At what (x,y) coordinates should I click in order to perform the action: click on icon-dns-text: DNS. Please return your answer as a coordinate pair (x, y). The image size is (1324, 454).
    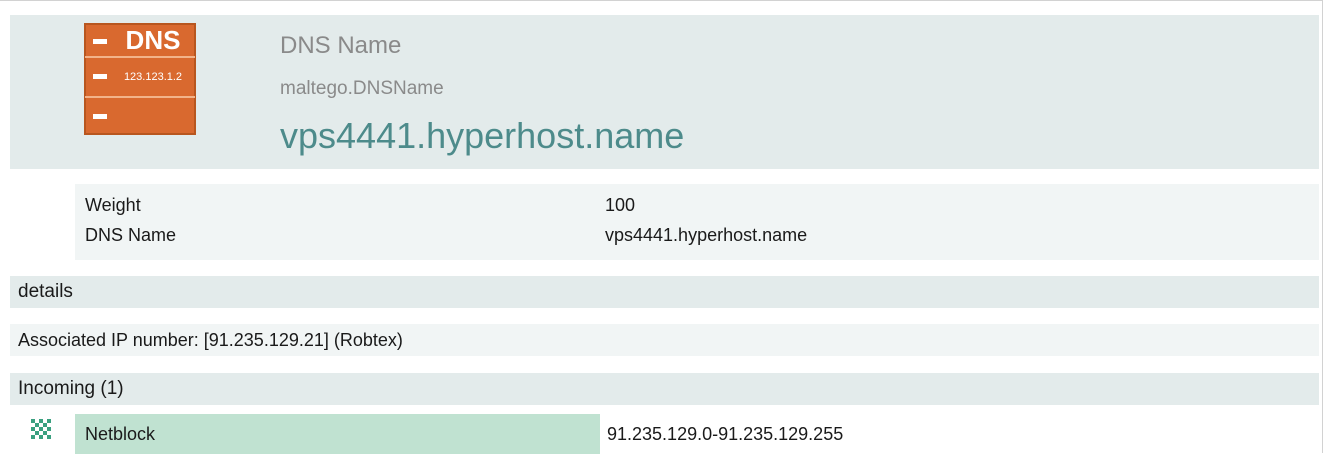
    Looking at the image, I should click on (153, 40).